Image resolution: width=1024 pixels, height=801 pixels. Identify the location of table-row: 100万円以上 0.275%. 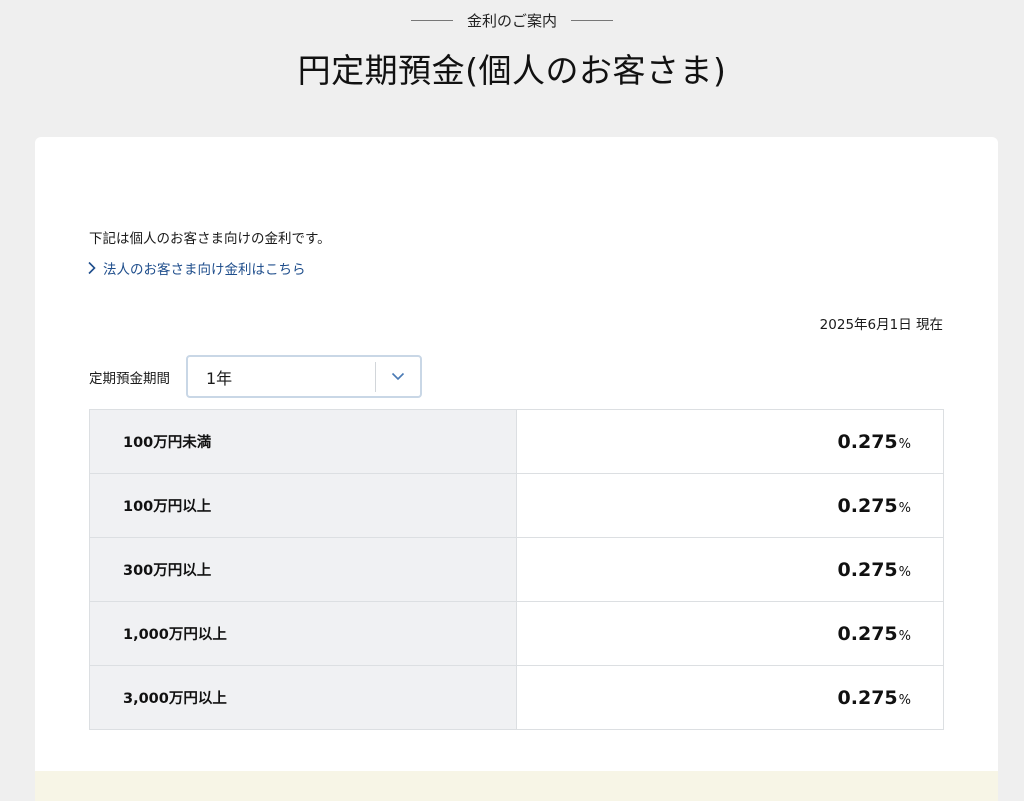
(516, 505).